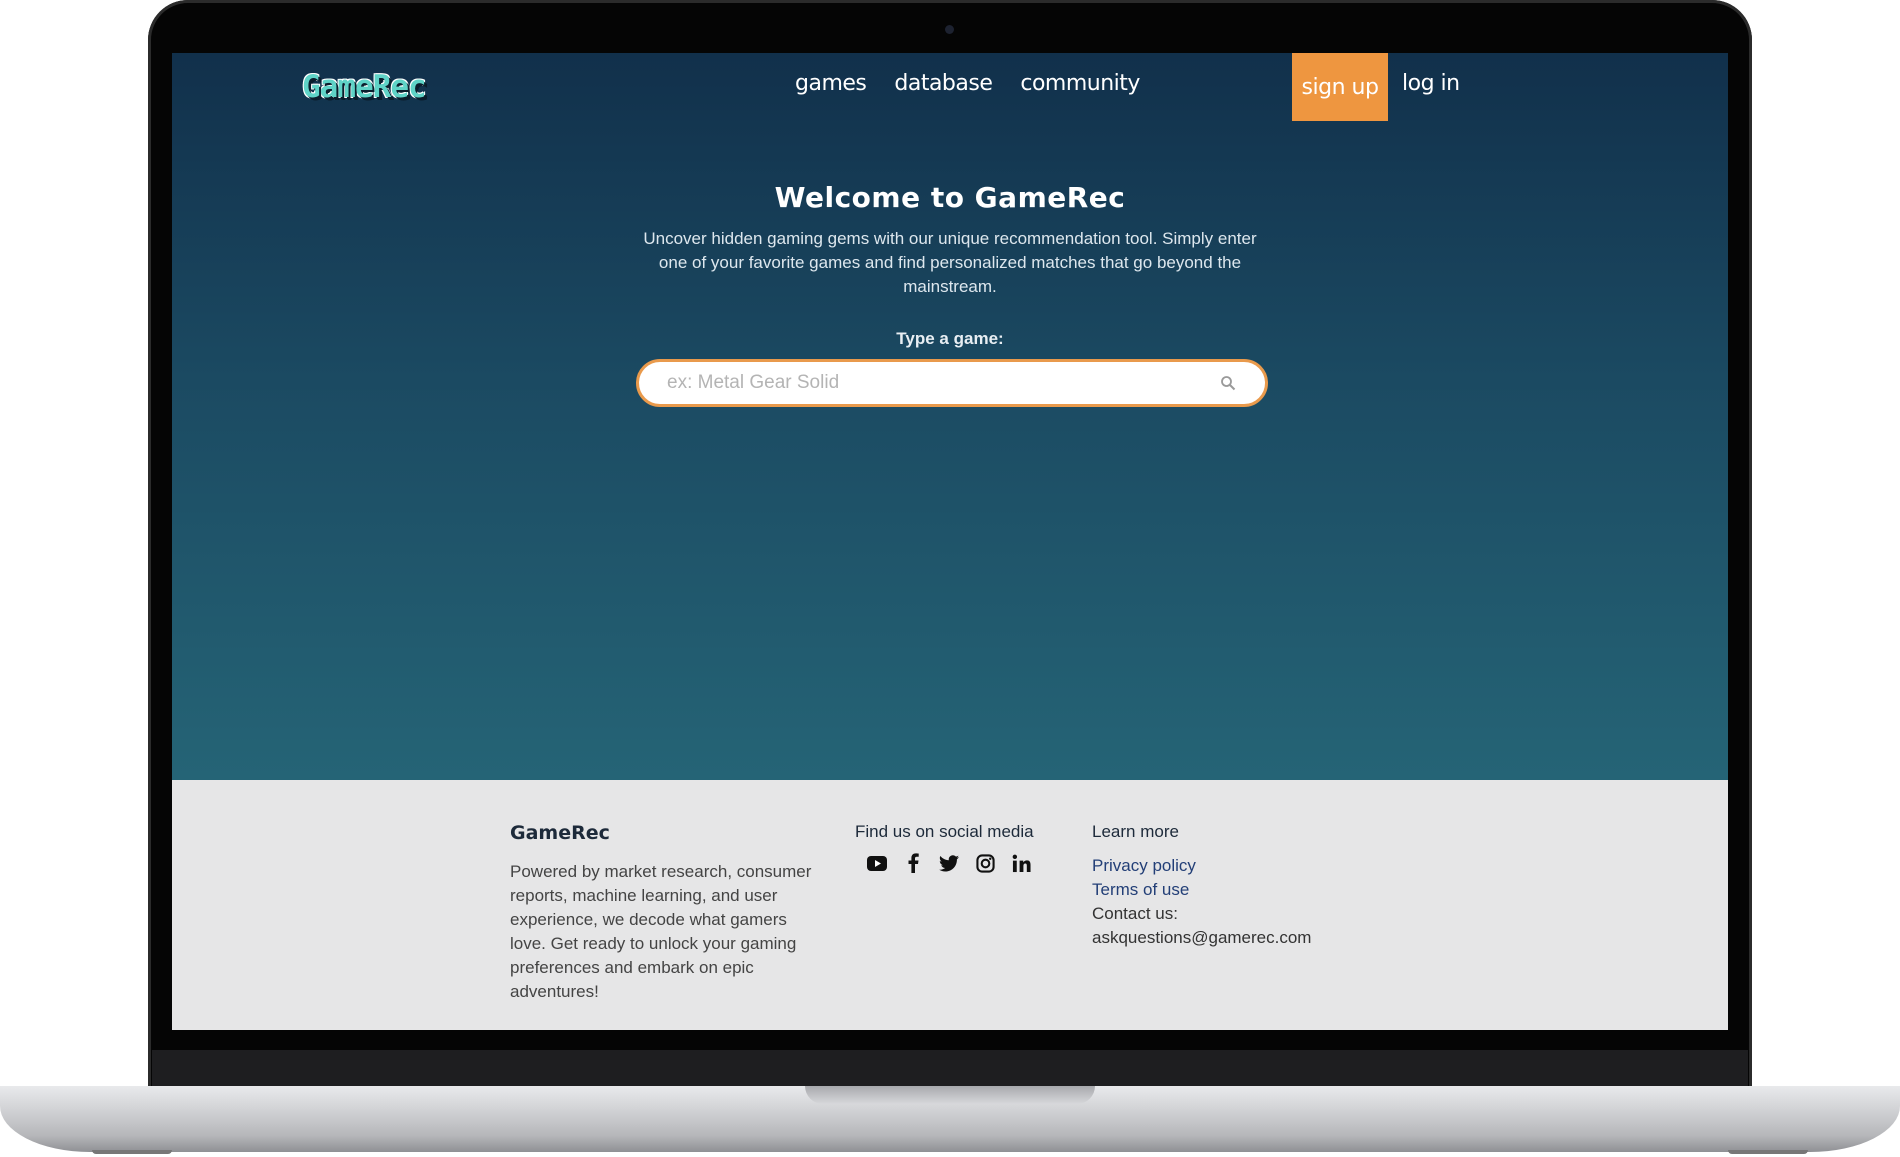 The height and width of the screenshot is (1157, 1900). I want to click on twitter-icon, so click(949, 863).